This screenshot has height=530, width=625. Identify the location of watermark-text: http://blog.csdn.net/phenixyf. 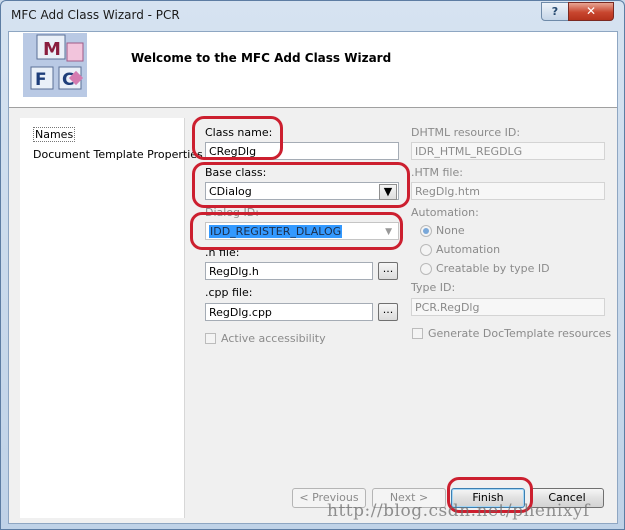
(458, 511).